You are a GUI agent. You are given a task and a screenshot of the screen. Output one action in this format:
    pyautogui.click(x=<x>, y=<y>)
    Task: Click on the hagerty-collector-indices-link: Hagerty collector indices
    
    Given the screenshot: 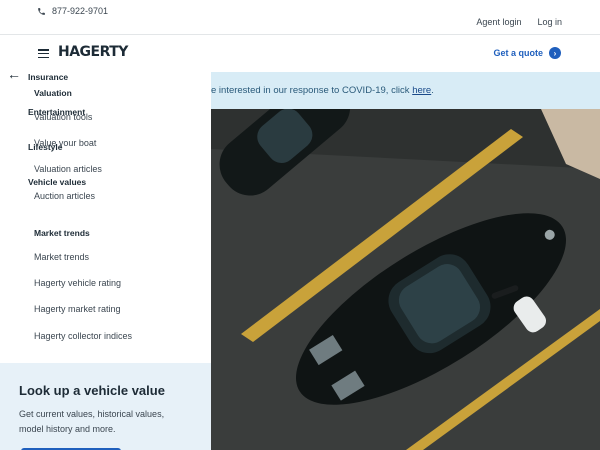 What is the action you would take?
    pyautogui.click(x=83, y=336)
    